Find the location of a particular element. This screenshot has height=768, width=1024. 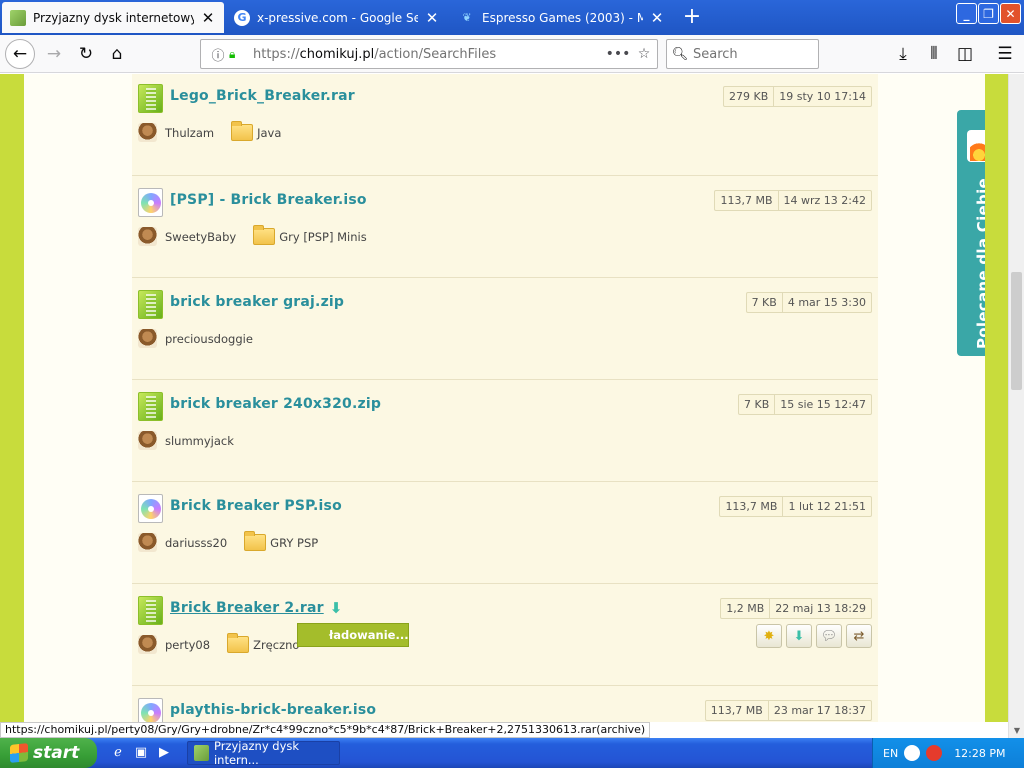

chomikuj-favicon-icon is located at coordinates (18, 17).